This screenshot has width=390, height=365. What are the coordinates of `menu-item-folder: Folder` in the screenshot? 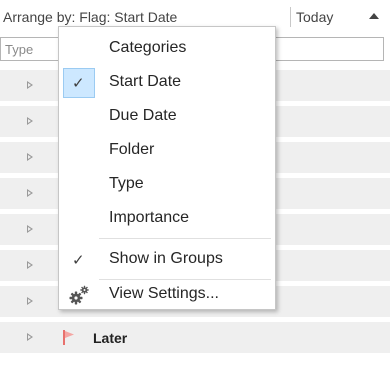 It's located at (167, 150).